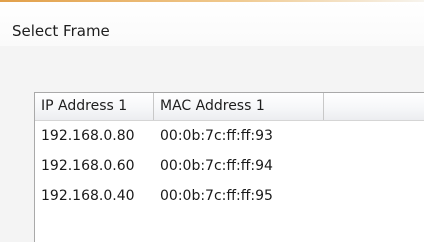 This screenshot has width=424, height=242. I want to click on mac-address-cell: 00:0b:7c:ff:ff:93, so click(216, 136).